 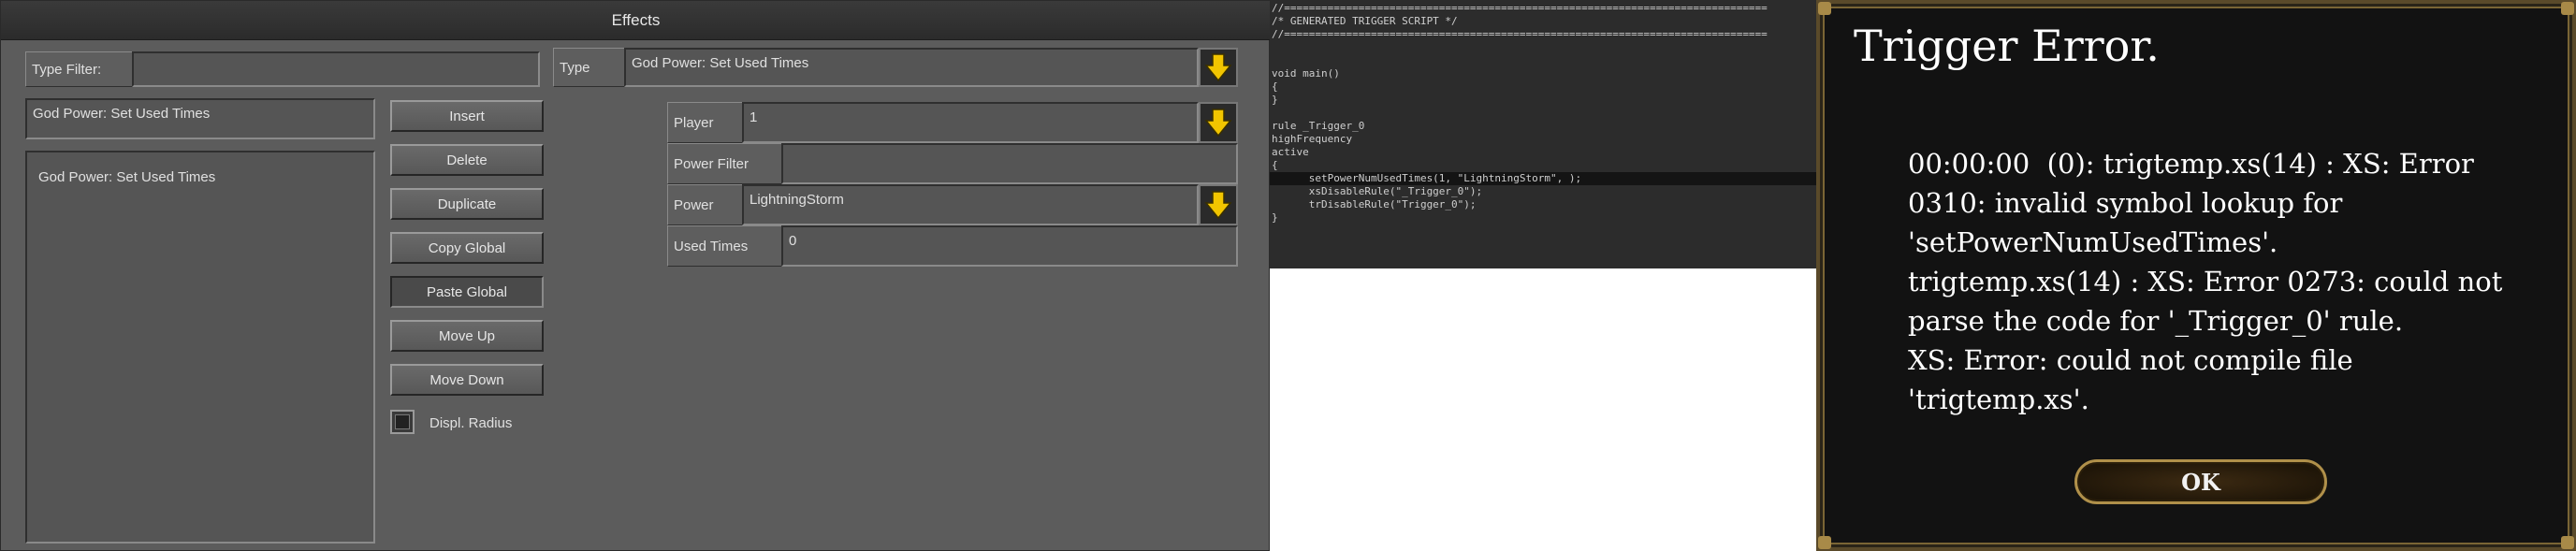 What do you see at coordinates (1009, 163) in the screenshot?
I see `power-filter-input` at bounding box center [1009, 163].